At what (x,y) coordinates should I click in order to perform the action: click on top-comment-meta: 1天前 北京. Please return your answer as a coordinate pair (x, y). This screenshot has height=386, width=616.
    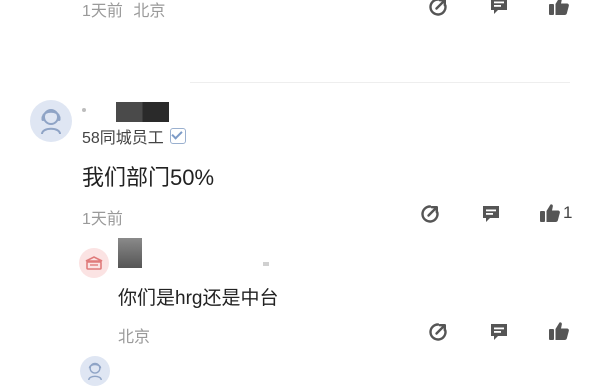
    Looking at the image, I should click on (123, 10).